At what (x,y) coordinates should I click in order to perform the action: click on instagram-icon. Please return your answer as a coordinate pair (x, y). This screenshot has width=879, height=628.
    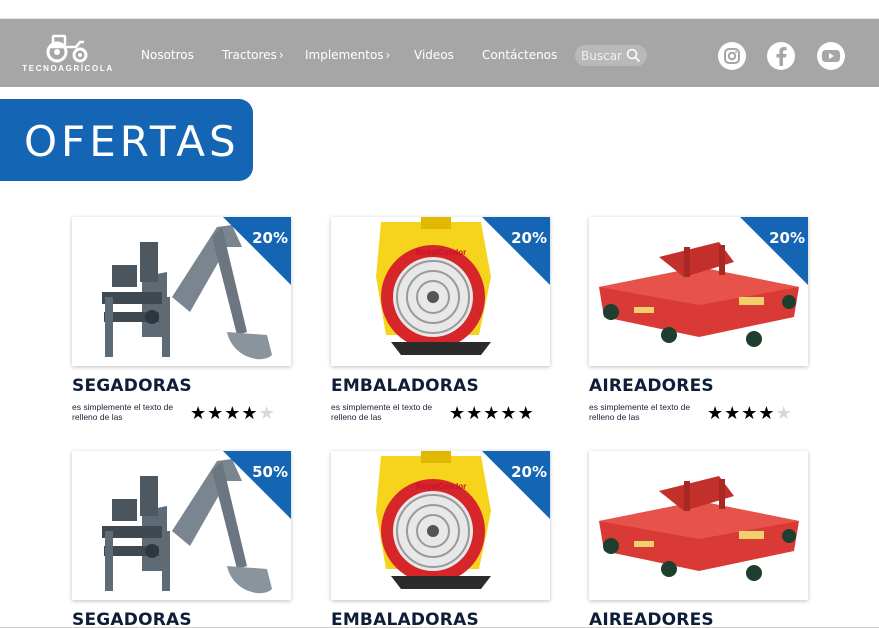
    Looking at the image, I should click on (732, 56).